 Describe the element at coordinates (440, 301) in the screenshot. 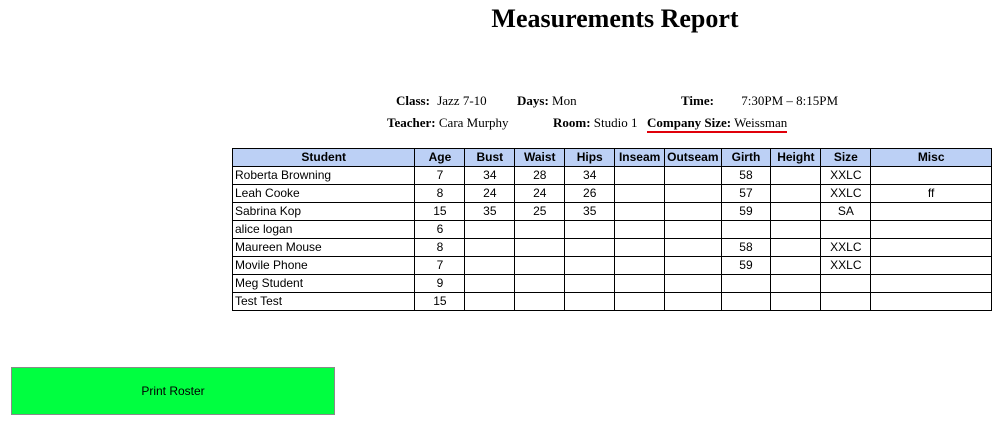

I see `cell-age: 15` at that location.